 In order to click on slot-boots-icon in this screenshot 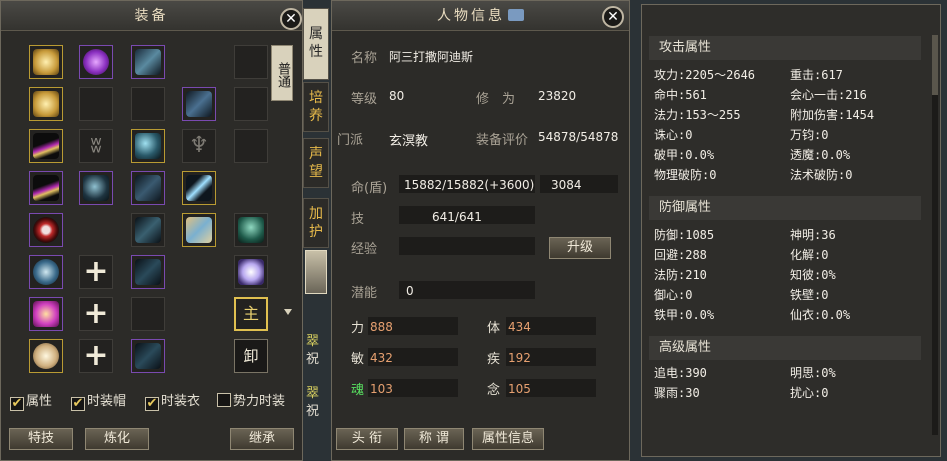, I will do `click(148, 188)`.